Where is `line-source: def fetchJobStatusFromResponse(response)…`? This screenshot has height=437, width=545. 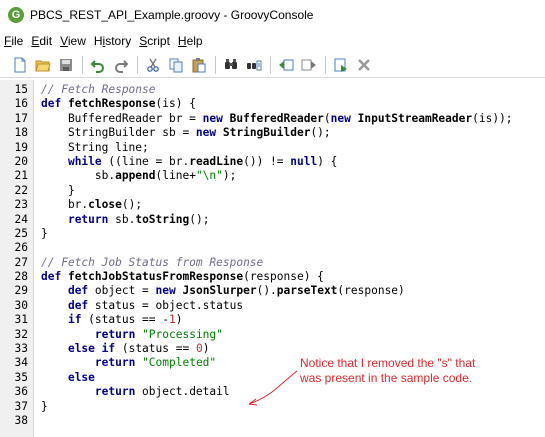
line-source: def fetchJobStatusFromResponse(response)… is located at coordinates (176, 277).